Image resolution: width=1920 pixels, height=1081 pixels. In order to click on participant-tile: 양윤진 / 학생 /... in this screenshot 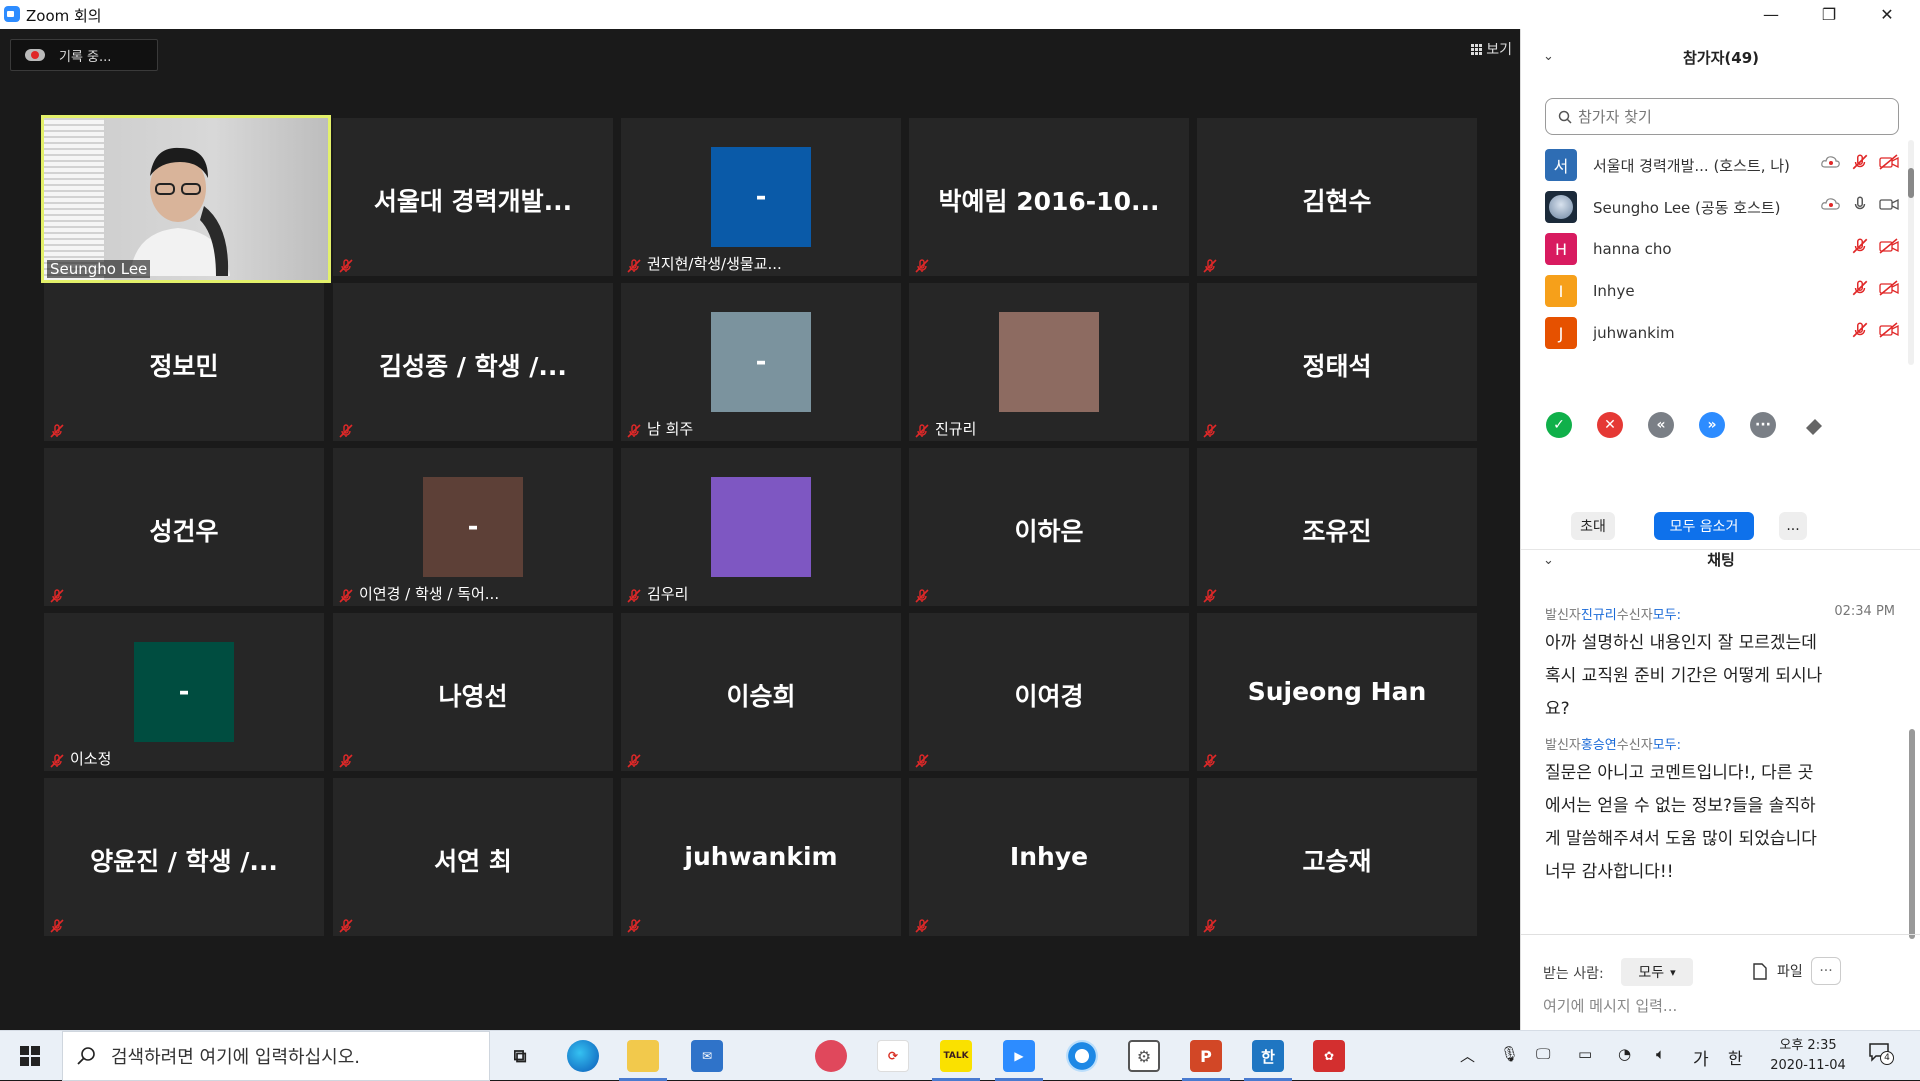, I will do `click(184, 857)`.